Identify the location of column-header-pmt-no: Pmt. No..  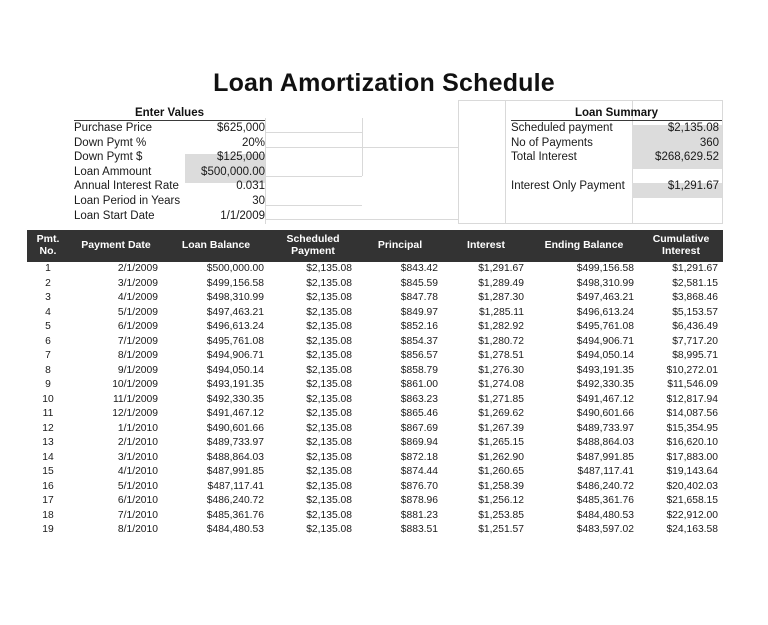
(48, 246).